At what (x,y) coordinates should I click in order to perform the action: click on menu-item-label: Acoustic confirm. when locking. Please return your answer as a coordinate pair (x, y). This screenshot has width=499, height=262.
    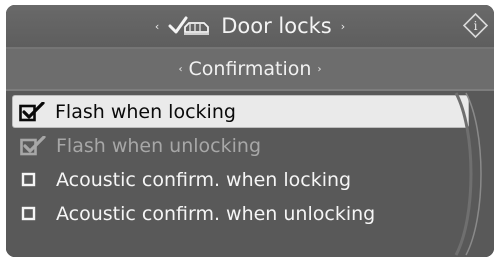
    Looking at the image, I should click on (204, 180).